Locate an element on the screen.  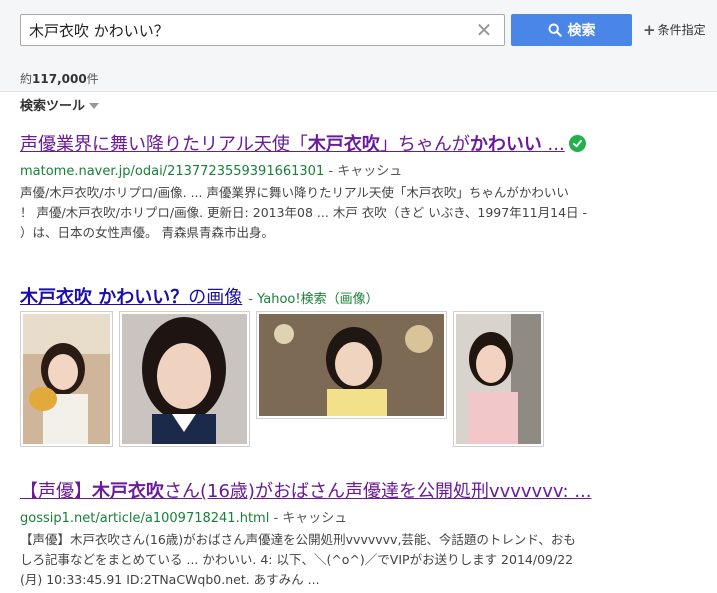
caret-down-icon is located at coordinates (94, 105).